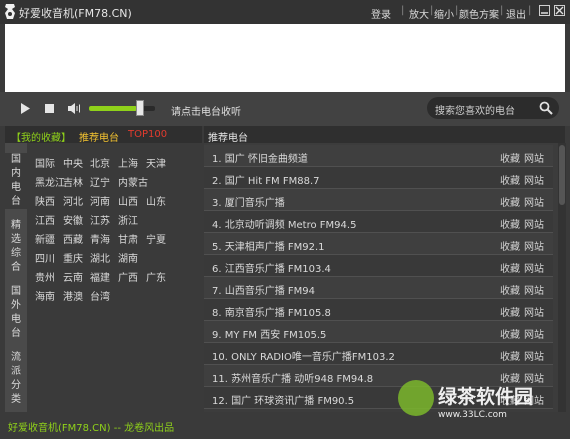 This screenshot has height=439, width=570. What do you see at coordinates (303, 355) in the screenshot?
I see `station-name: 10. ONLY RADIO唯一音乐广播FM103.2` at bounding box center [303, 355].